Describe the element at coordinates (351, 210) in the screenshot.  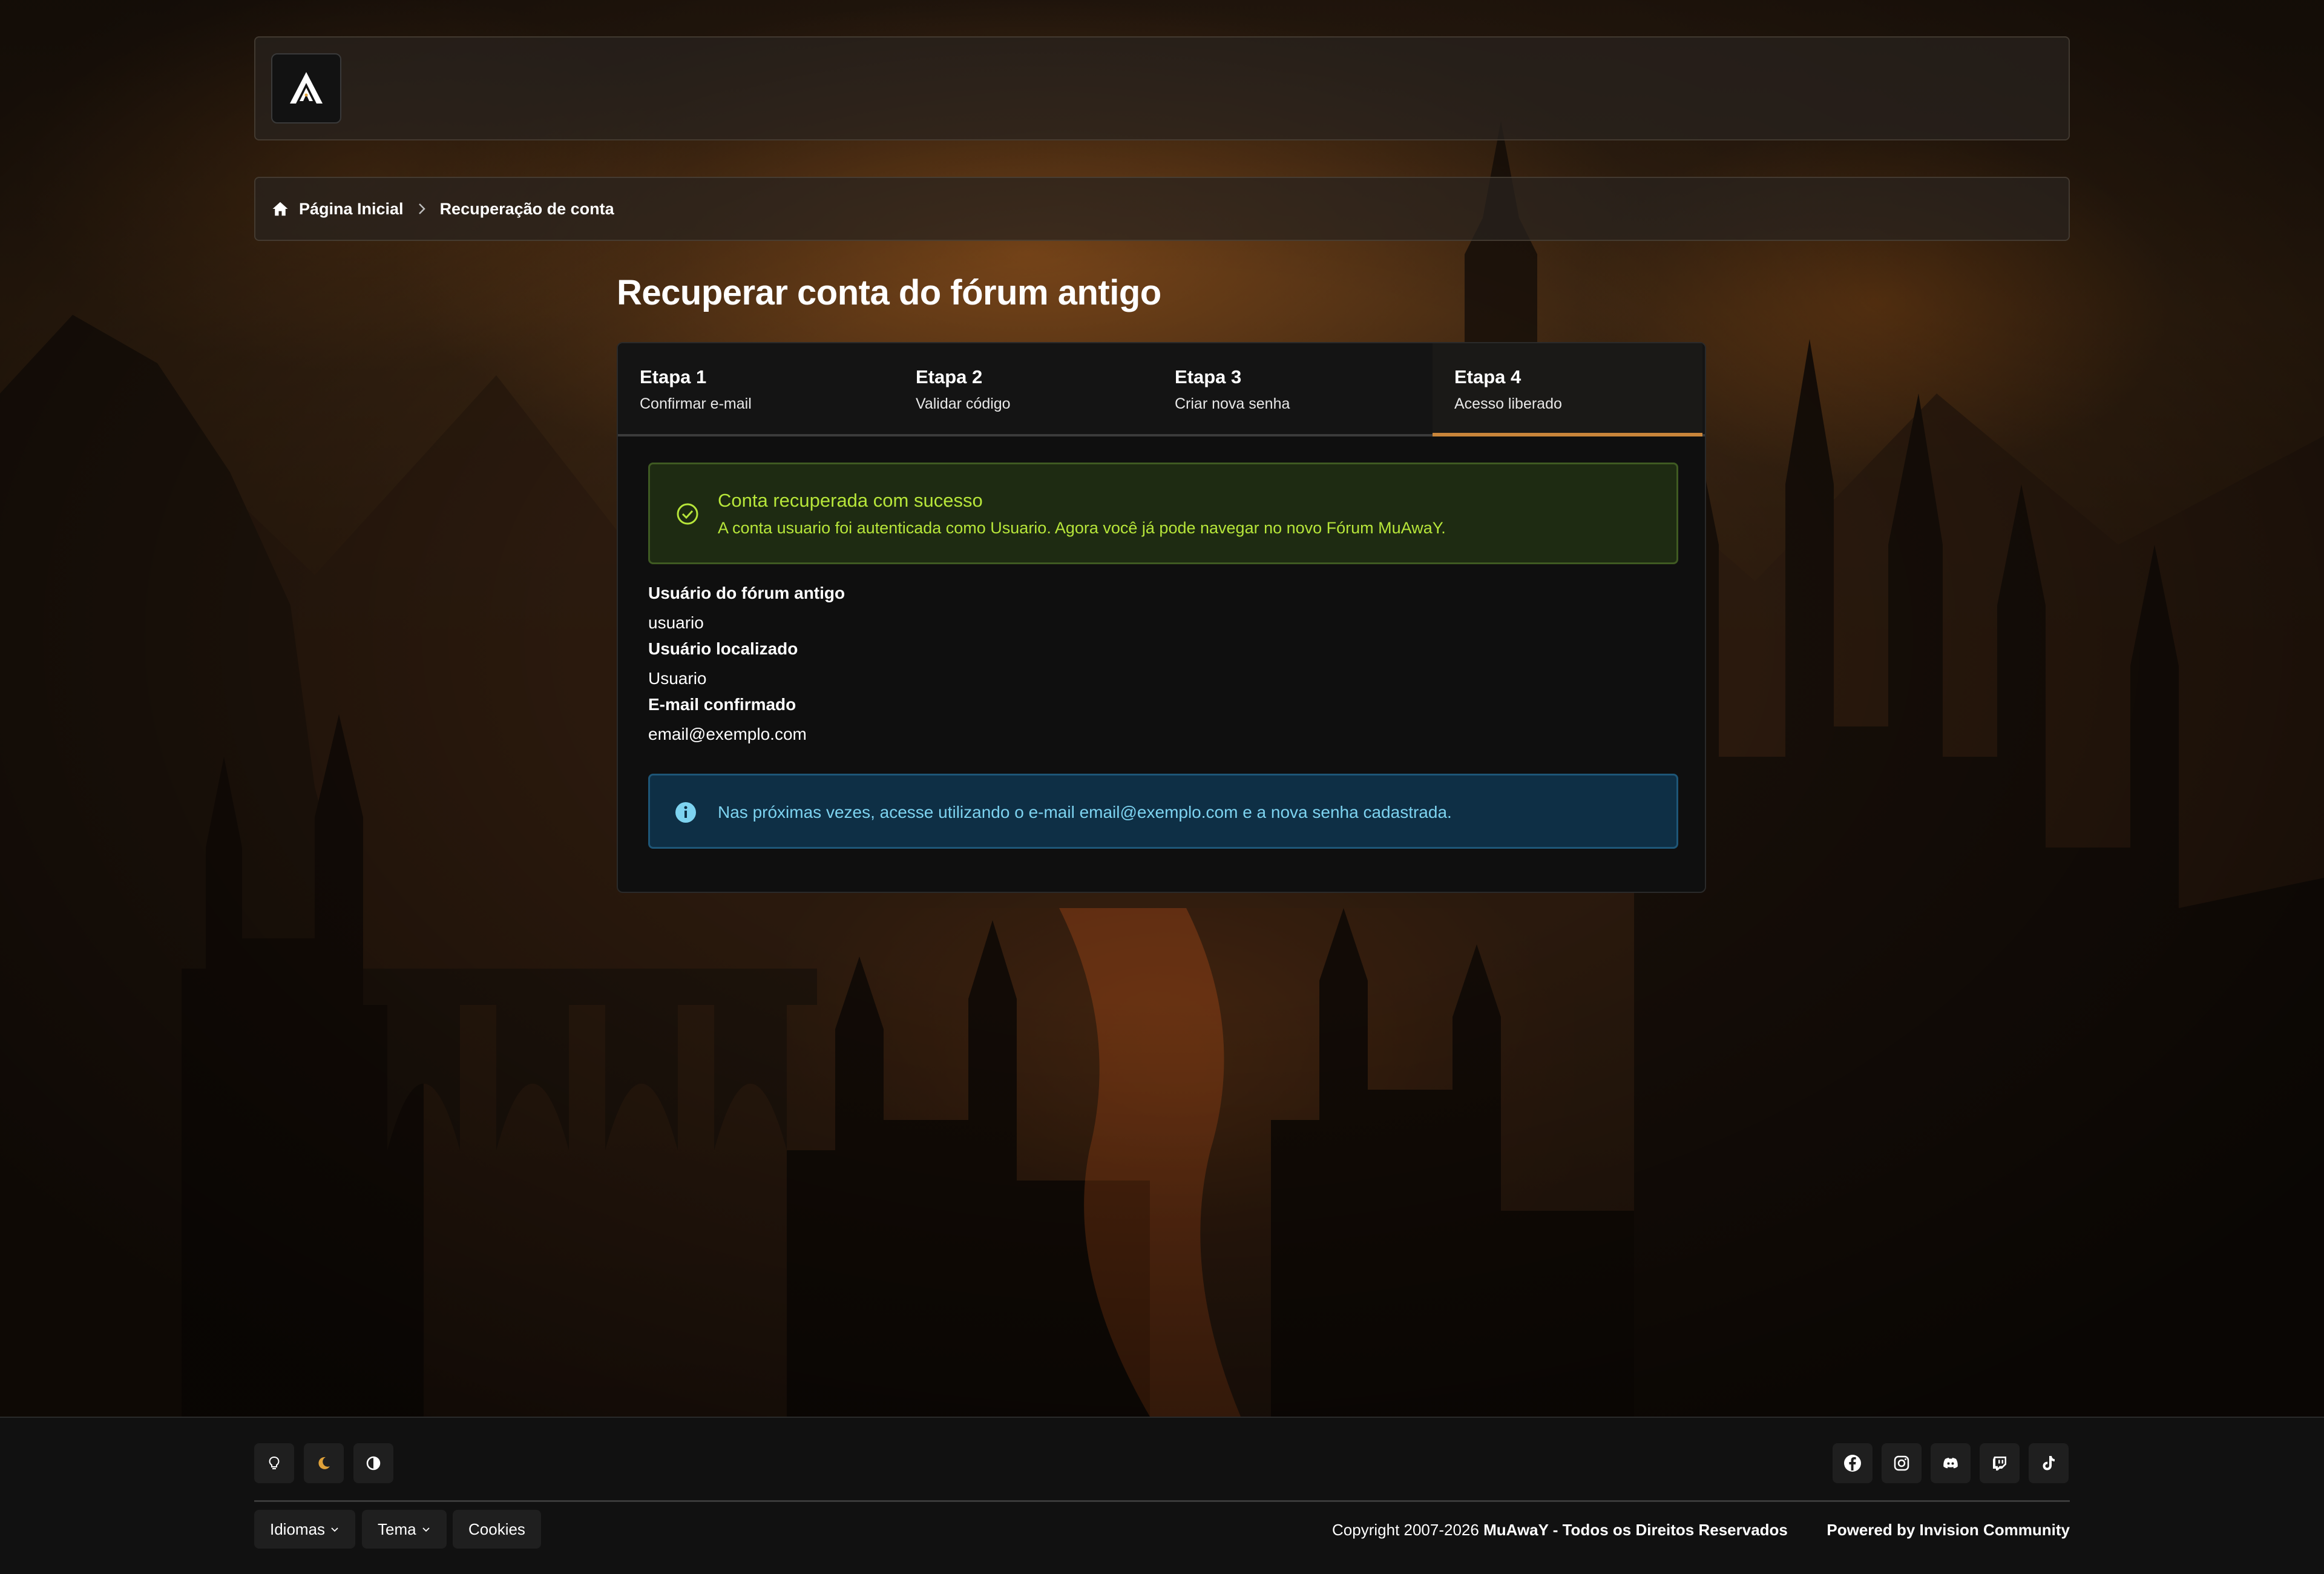
I see `breadcrumb-home-link: Página Inicial` at that location.